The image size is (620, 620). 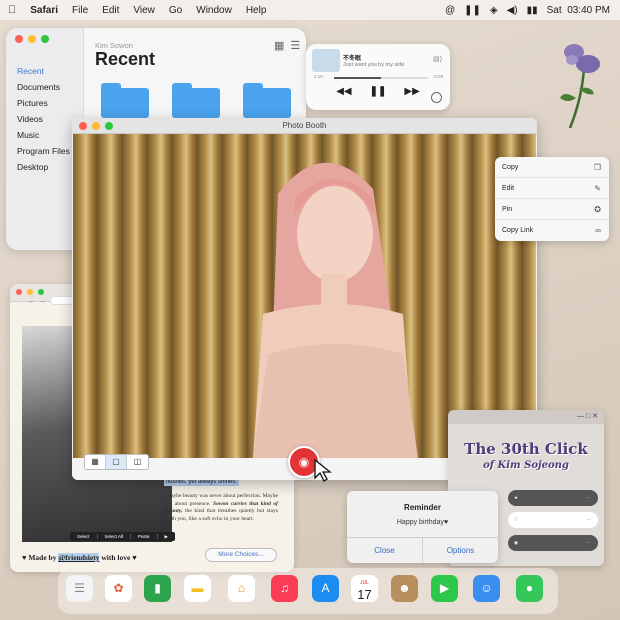 What do you see at coordinates (197, 588) in the screenshot?
I see `notes-app-icon: ▬` at bounding box center [197, 588].